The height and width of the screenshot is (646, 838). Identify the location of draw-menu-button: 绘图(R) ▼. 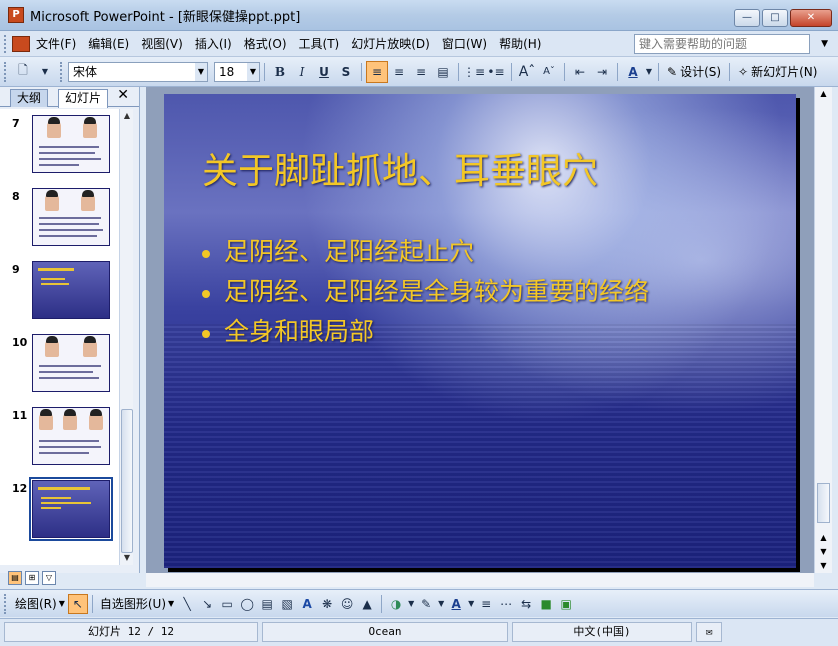
(40, 604).